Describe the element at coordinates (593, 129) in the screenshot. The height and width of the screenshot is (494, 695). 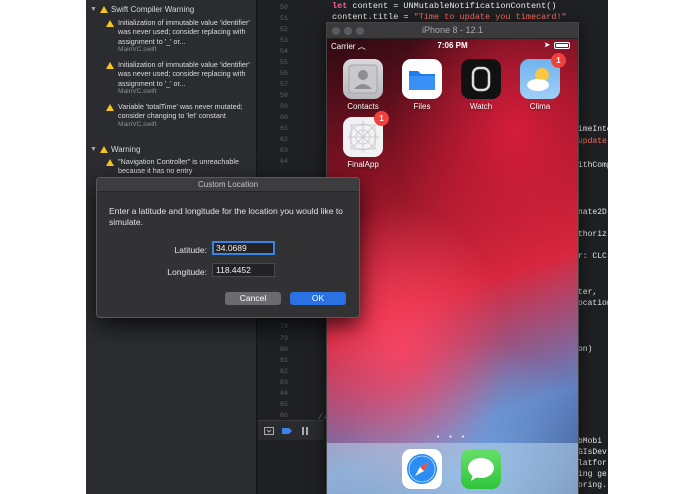
I see `code-fragment: imeInte` at that location.